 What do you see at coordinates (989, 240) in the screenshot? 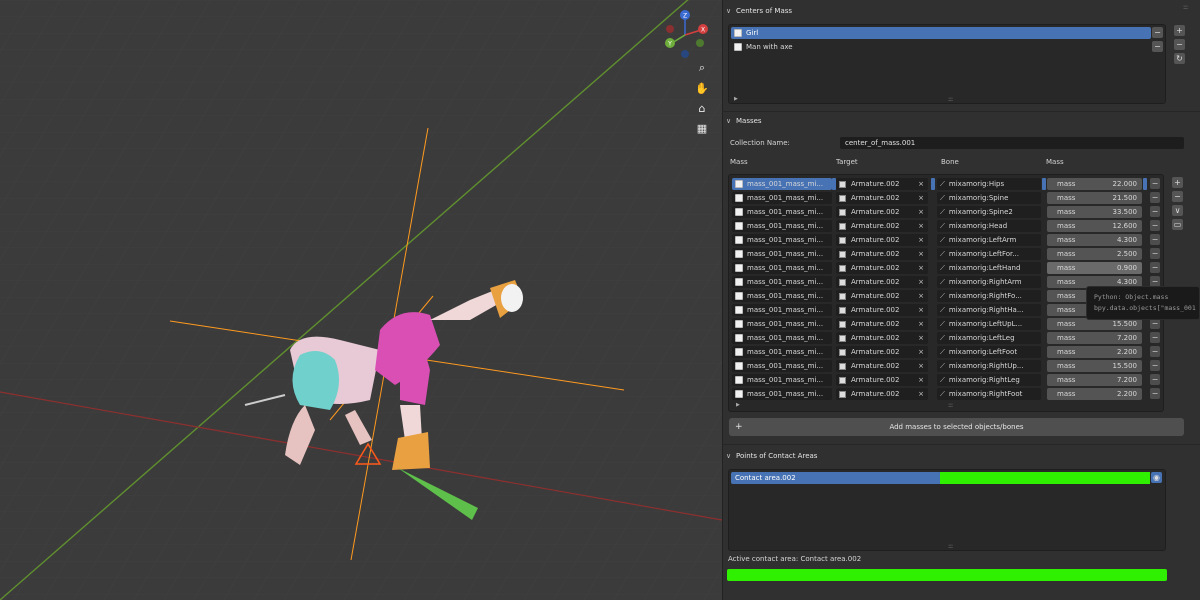
I see `bone-field: ⟋ mixamorig:LeftArm` at bounding box center [989, 240].